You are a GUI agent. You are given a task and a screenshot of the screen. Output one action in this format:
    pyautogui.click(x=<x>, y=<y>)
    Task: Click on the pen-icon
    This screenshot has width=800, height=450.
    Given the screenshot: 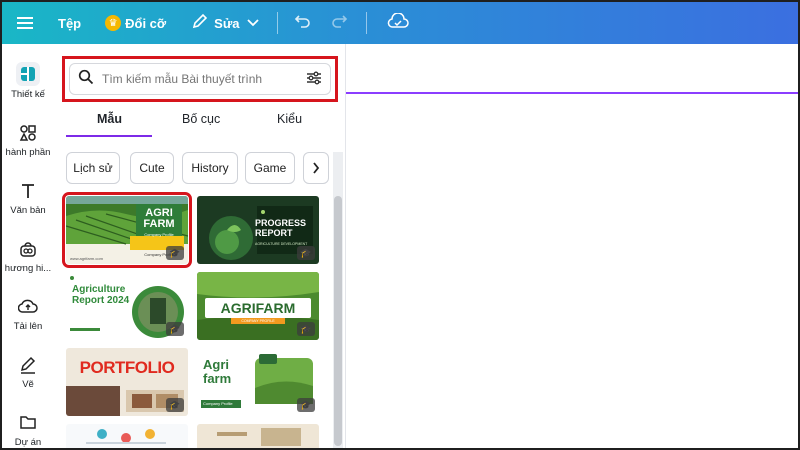 What is the action you would take?
    pyautogui.click(x=200, y=23)
    